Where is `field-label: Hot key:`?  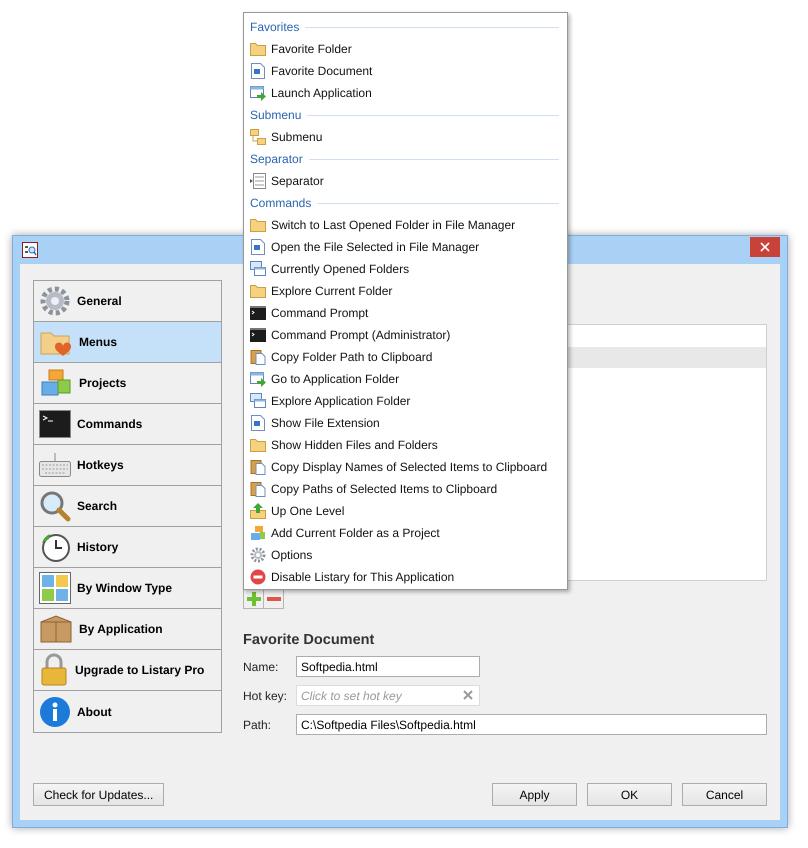 field-label: Hot key: is located at coordinates (265, 695).